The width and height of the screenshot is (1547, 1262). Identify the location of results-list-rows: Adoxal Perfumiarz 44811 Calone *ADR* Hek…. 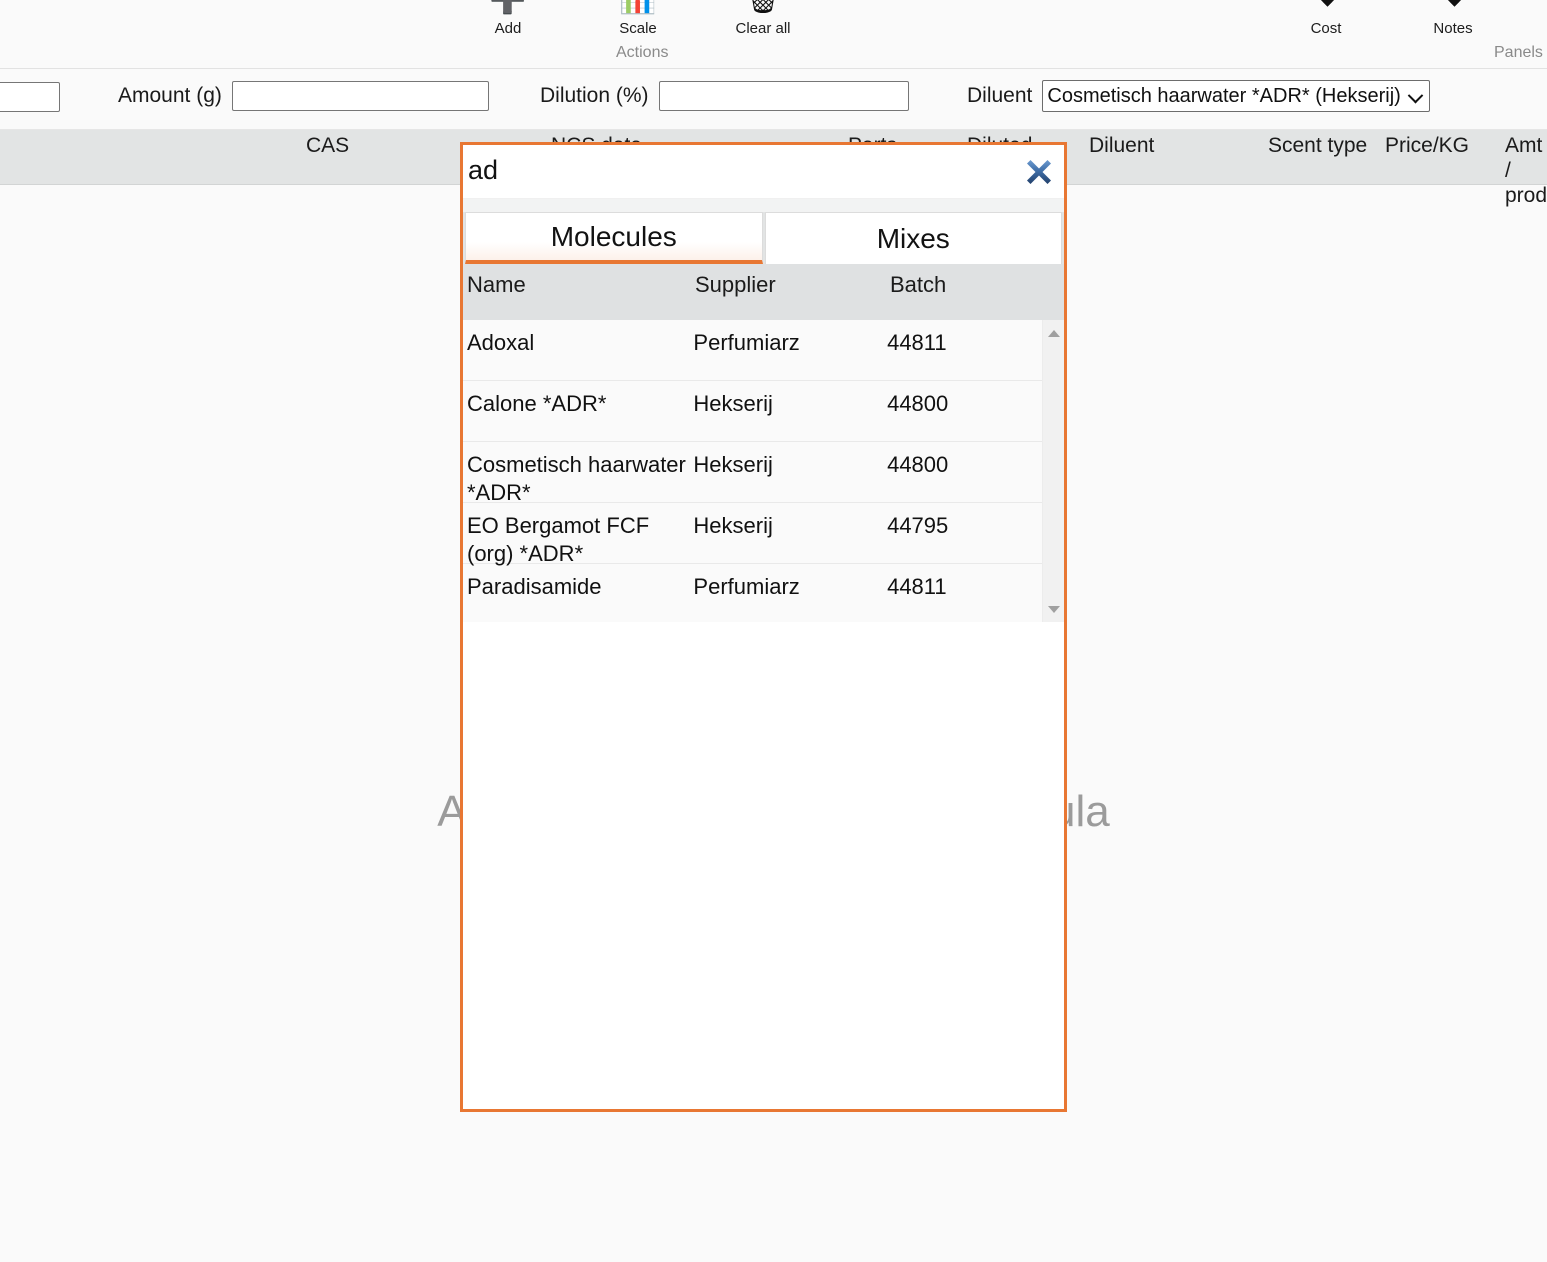
(752, 471).